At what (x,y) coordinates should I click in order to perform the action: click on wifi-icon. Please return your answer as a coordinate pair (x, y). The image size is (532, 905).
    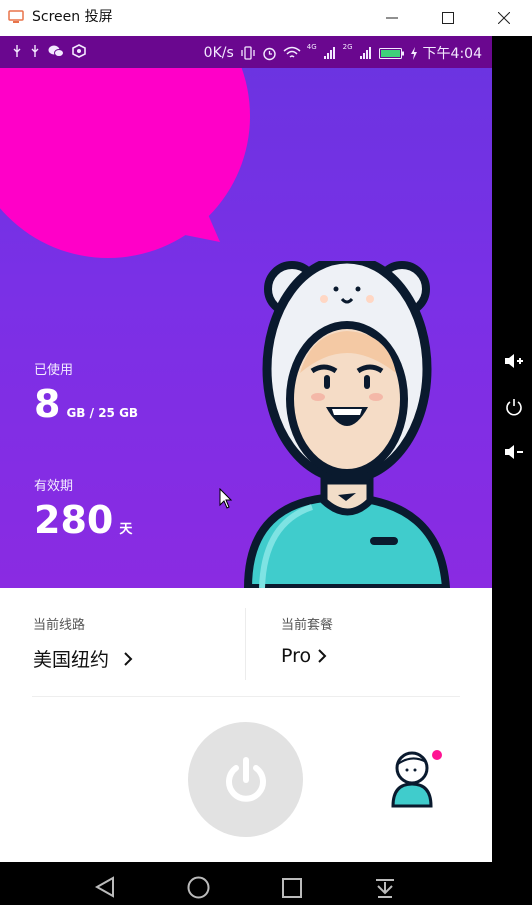
    Looking at the image, I should click on (292, 52).